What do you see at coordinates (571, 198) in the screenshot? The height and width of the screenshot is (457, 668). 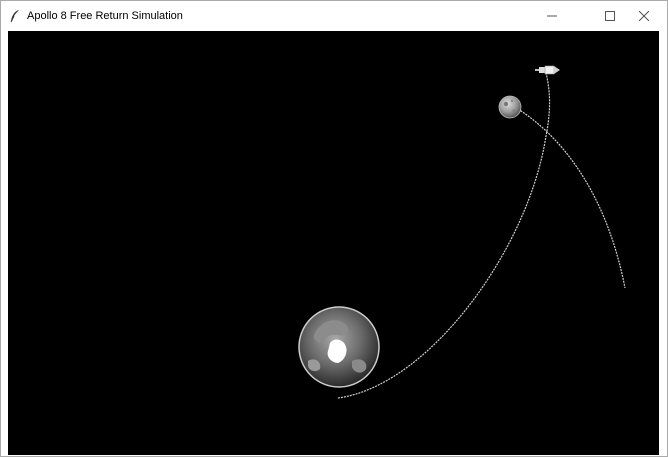 I see `return-trajectory-path` at bounding box center [571, 198].